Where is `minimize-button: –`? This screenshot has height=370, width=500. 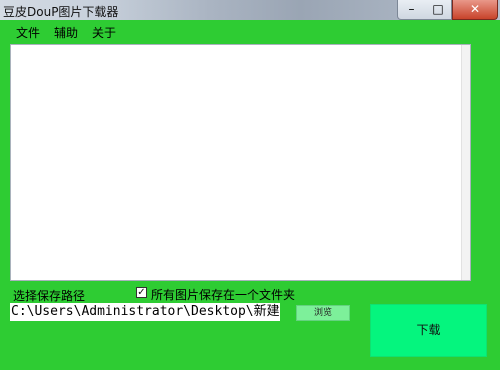
minimize-button: – is located at coordinates (411, 10).